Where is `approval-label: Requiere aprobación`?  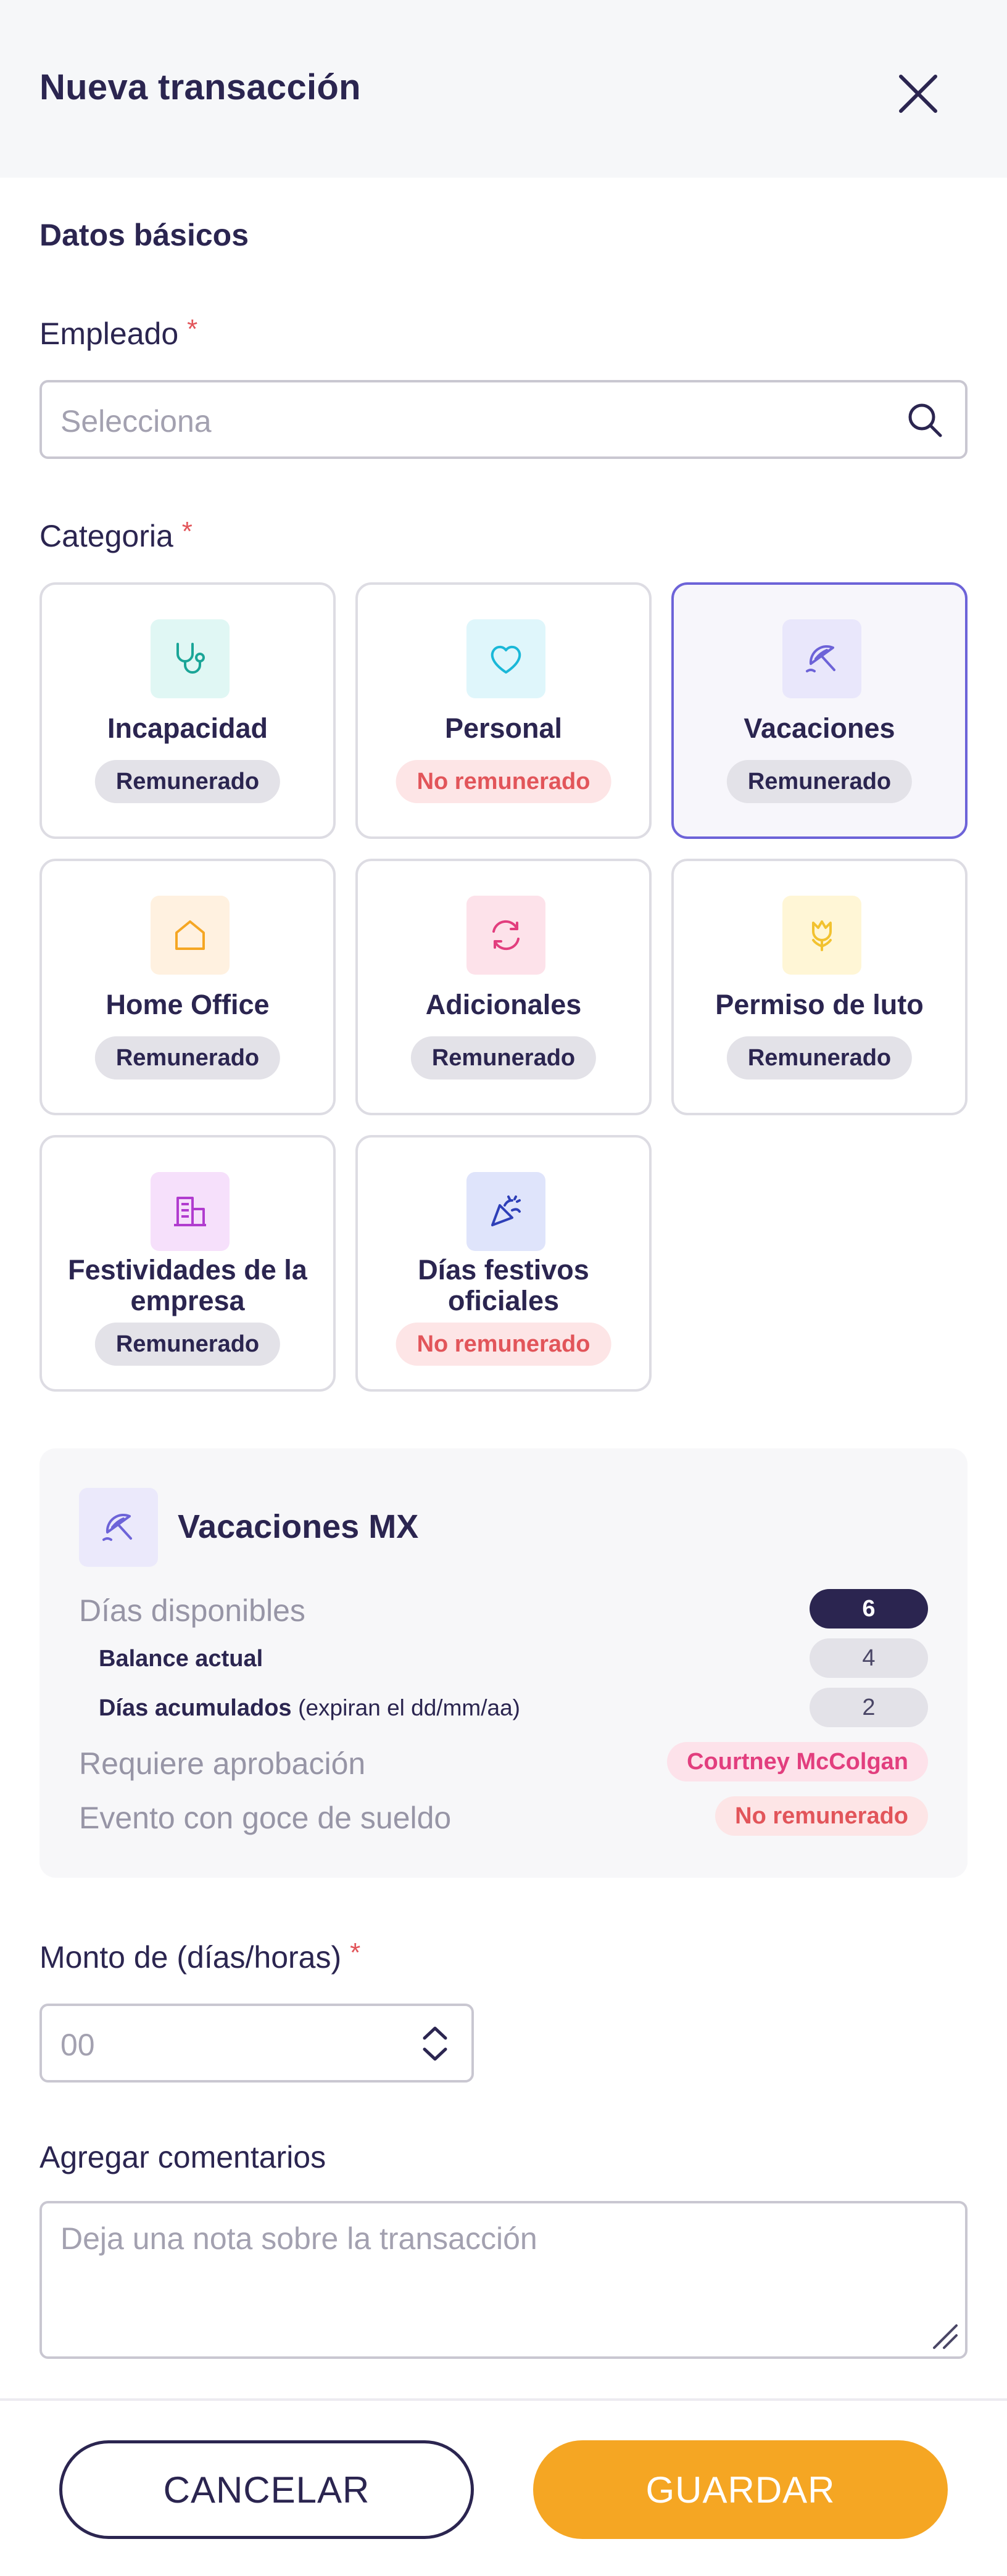
approval-label: Requiere aprobación is located at coordinates (222, 1764).